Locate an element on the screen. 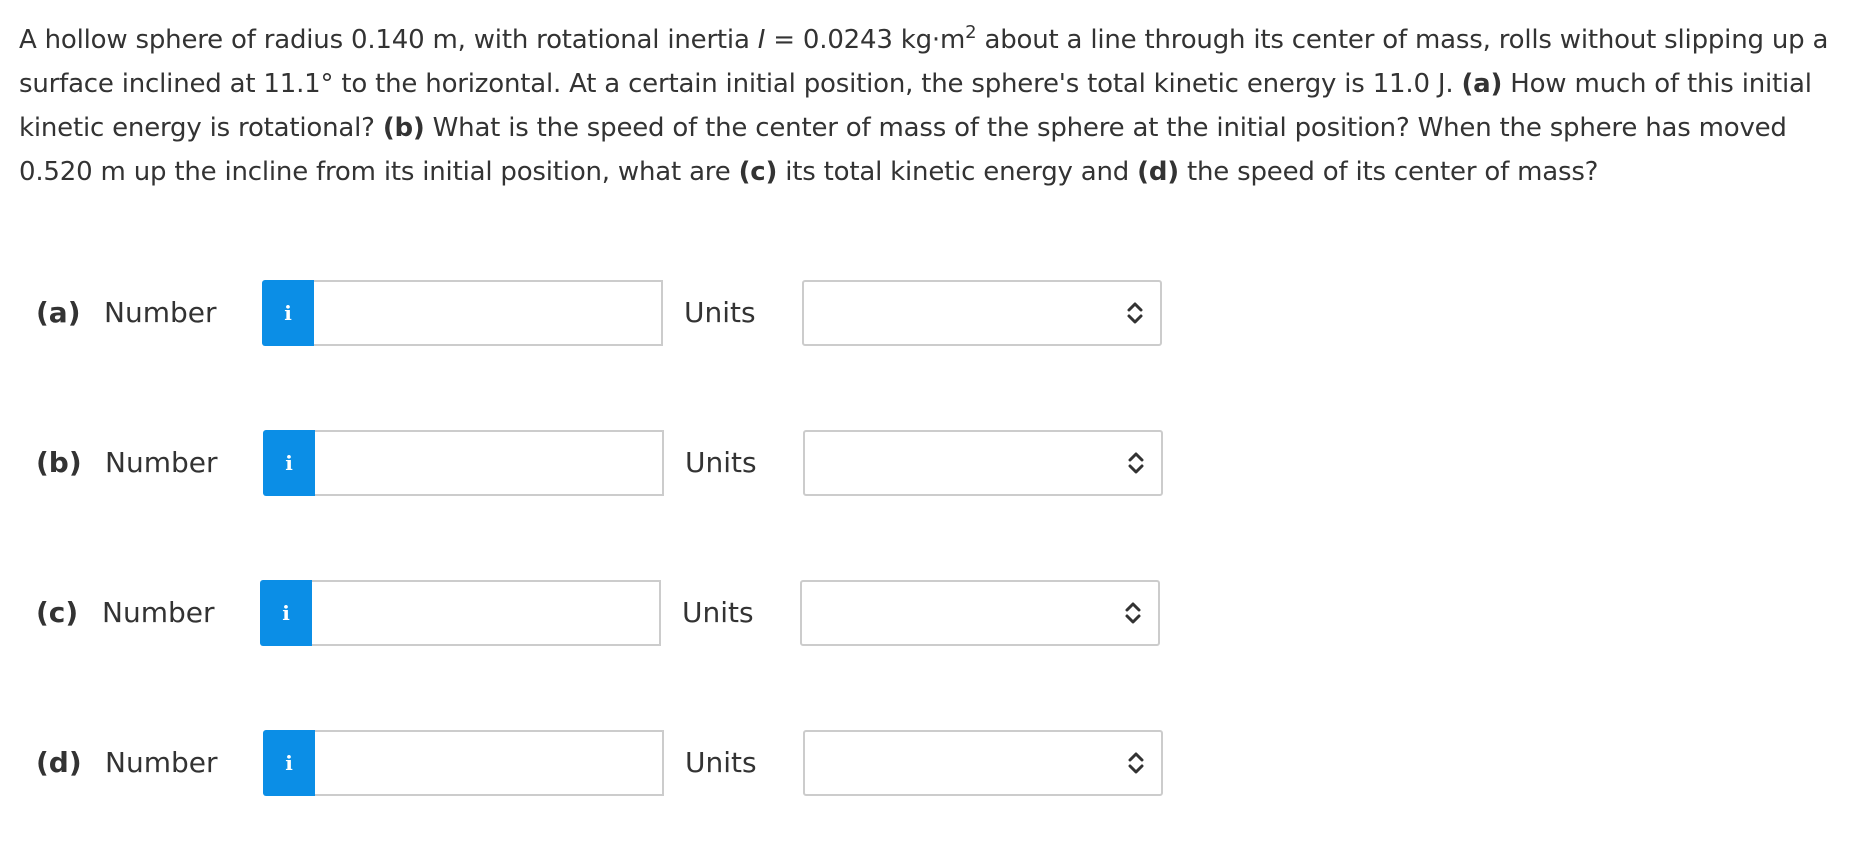 This screenshot has width=1864, height=849. part-label: (d) is located at coordinates (59, 762).